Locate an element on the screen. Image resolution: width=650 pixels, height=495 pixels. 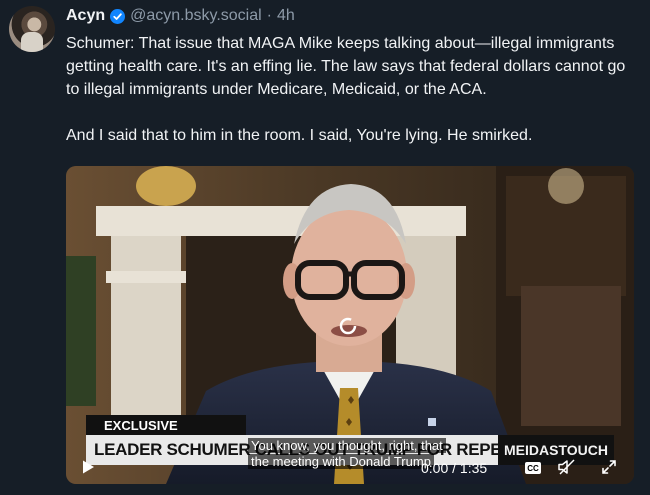
loading-spinner-icon is located at coordinates (348, 326).